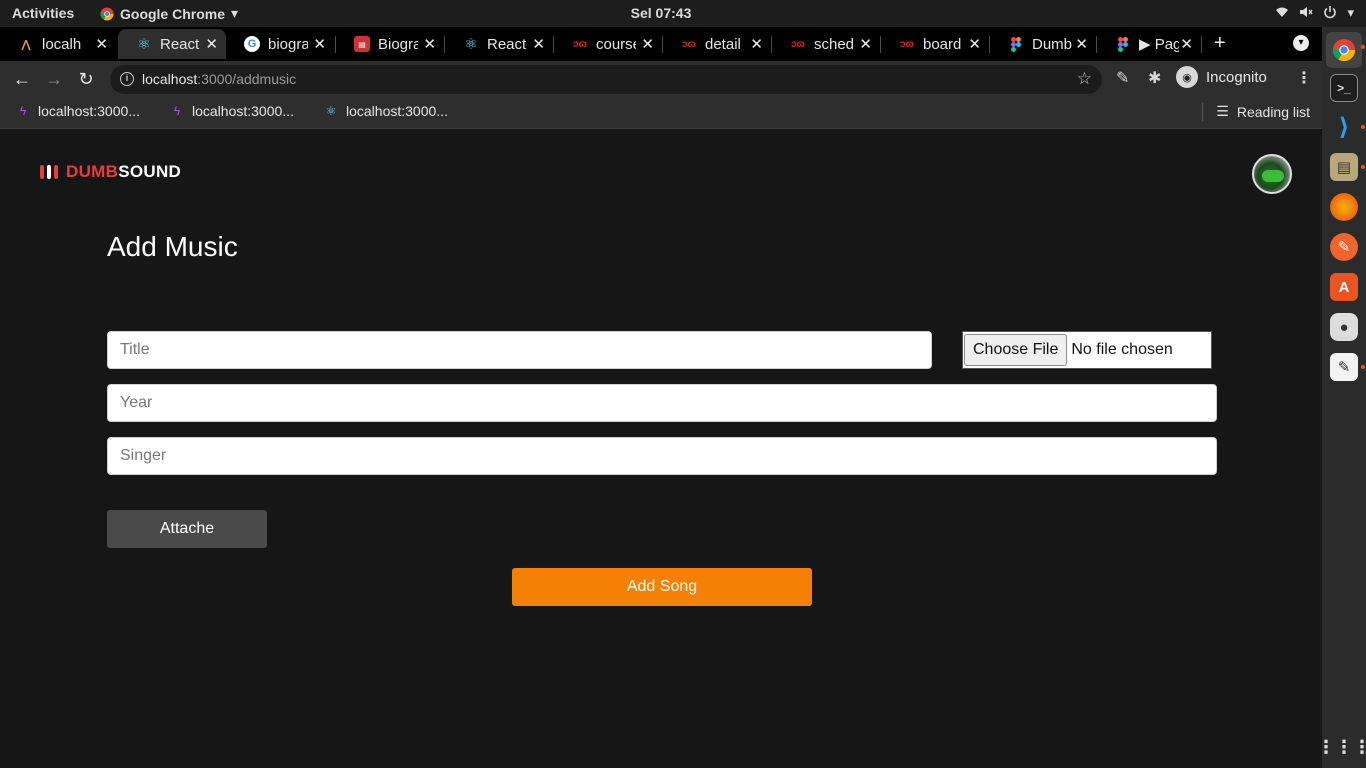  What do you see at coordinates (834, 44) in the screenshot?
I see `tab-label: schedu` at bounding box center [834, 44].